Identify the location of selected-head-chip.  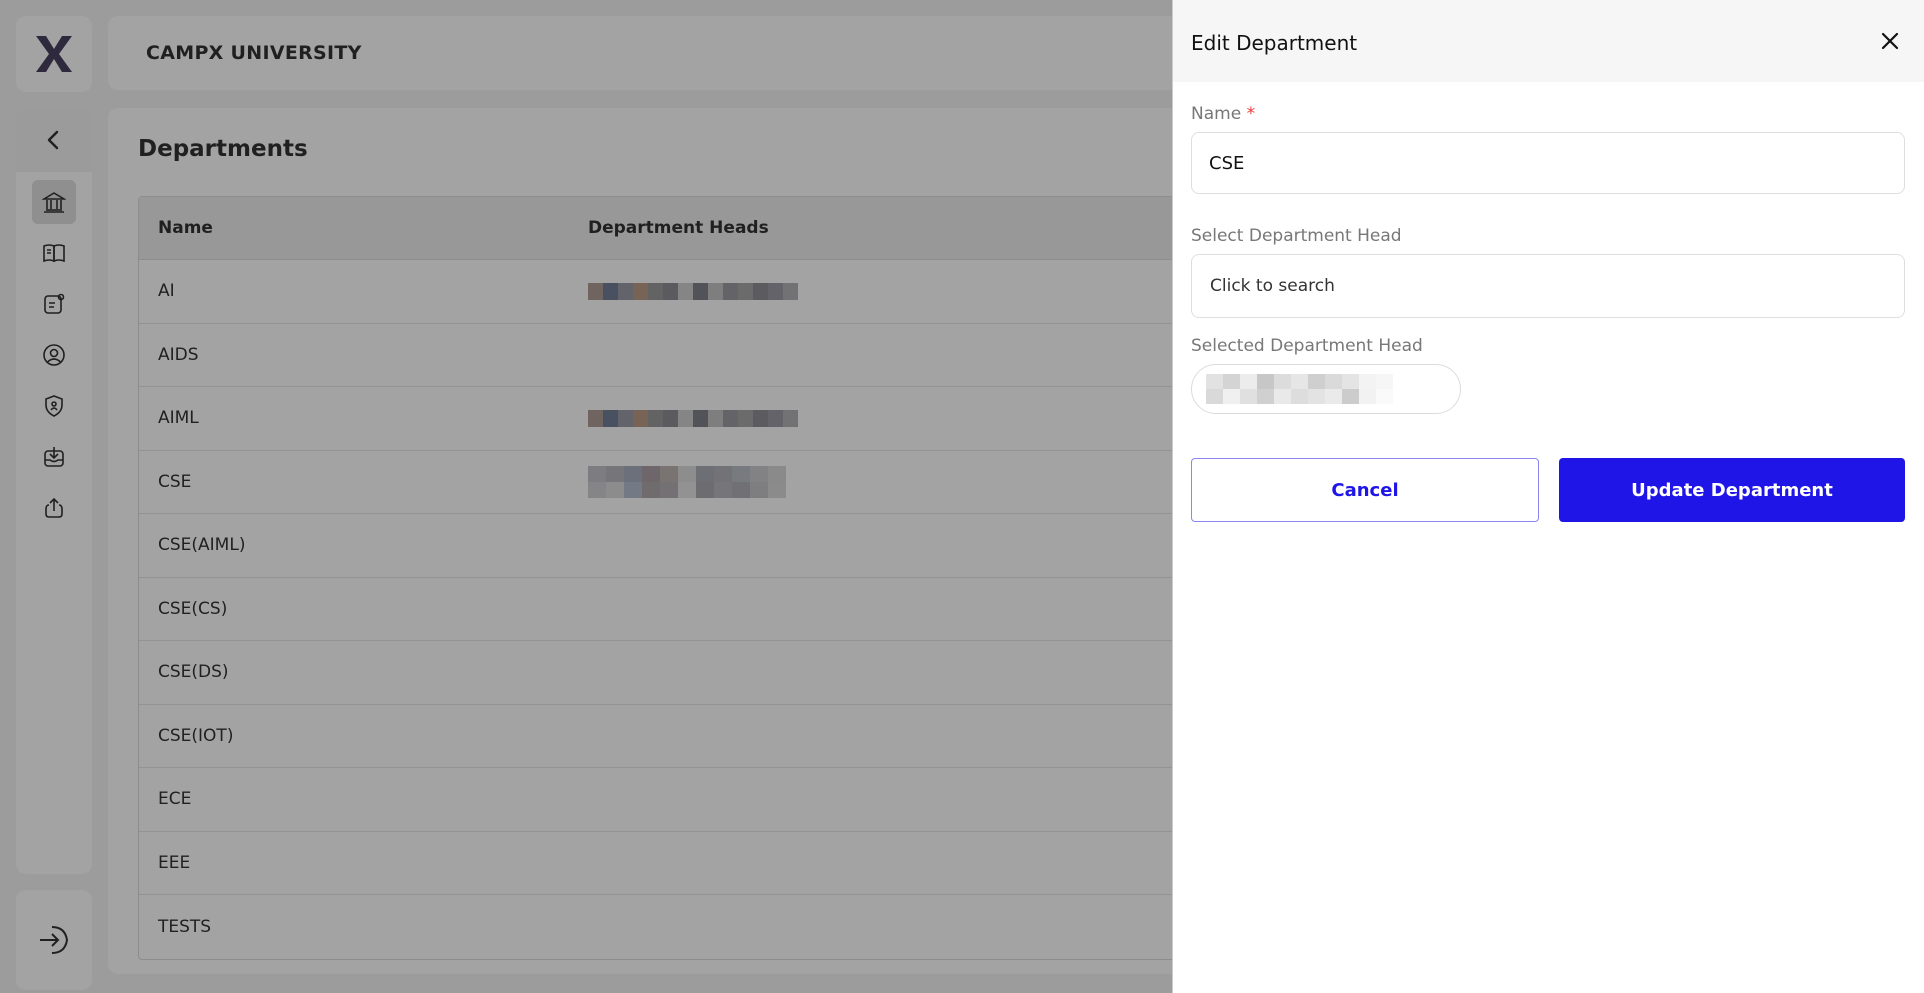
(1326, 389).